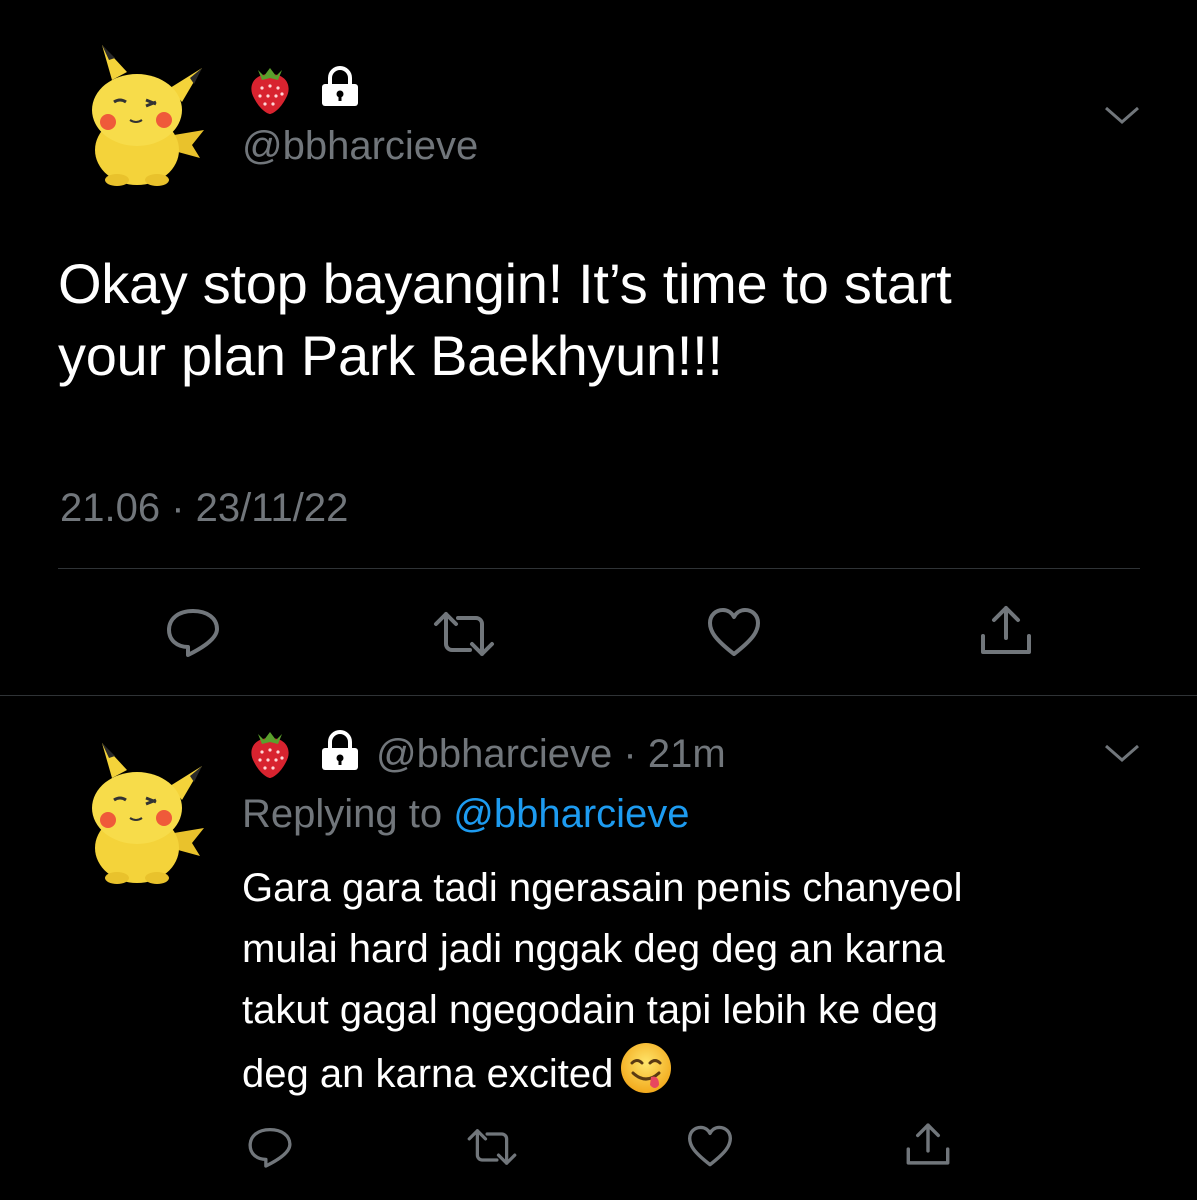 Image resolution: width=1197 pixels, height=1200 pixels. I want to click on replying-to-handle: @bbharcieve, so click(571, 814).